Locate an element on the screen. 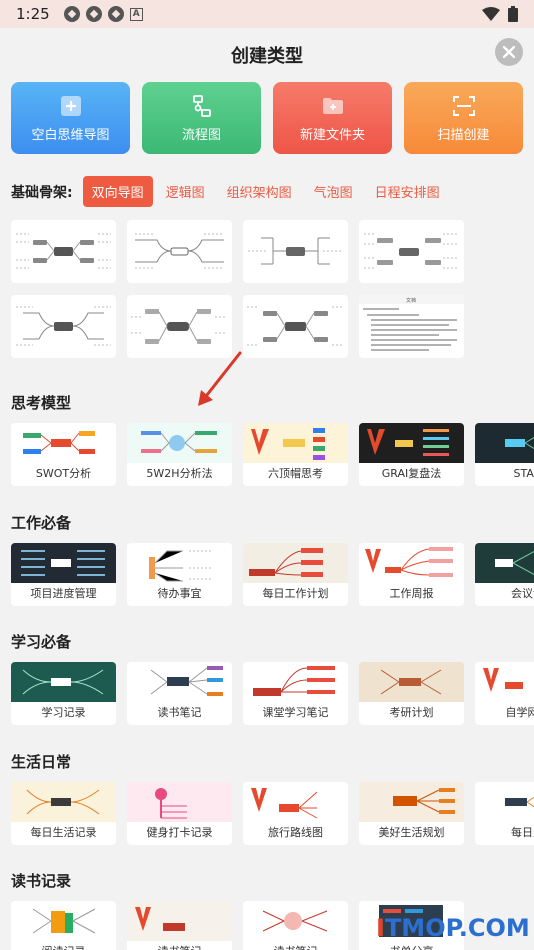  flowchart-button: 流程图 is located at coordinates (201, 118).